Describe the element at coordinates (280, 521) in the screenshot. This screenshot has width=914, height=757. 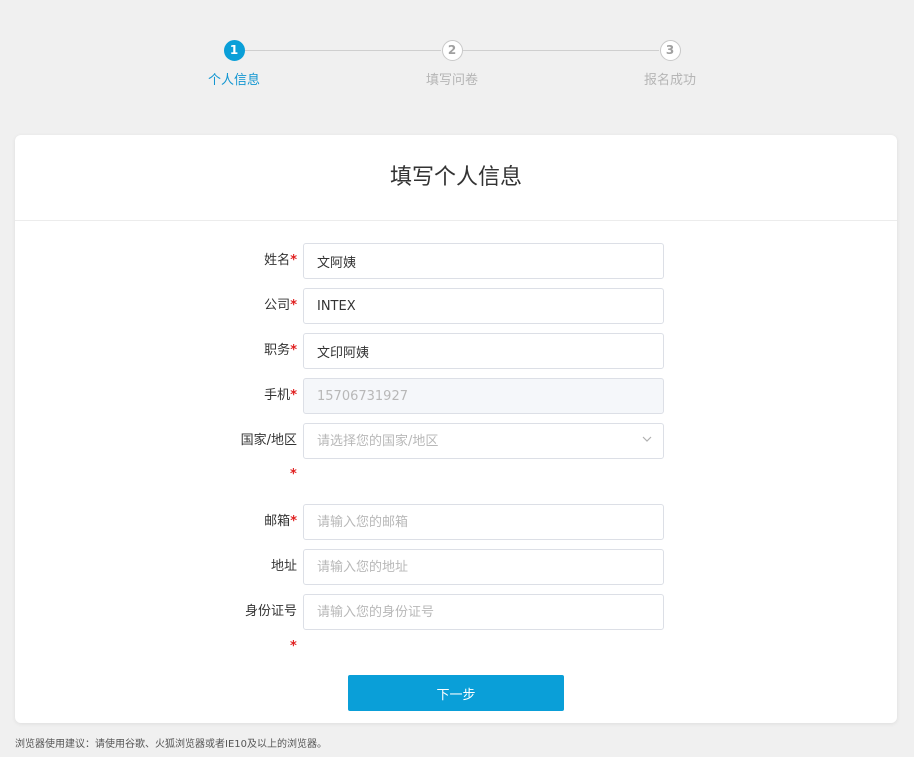
I see `email-label: 邮箱*` at that location.